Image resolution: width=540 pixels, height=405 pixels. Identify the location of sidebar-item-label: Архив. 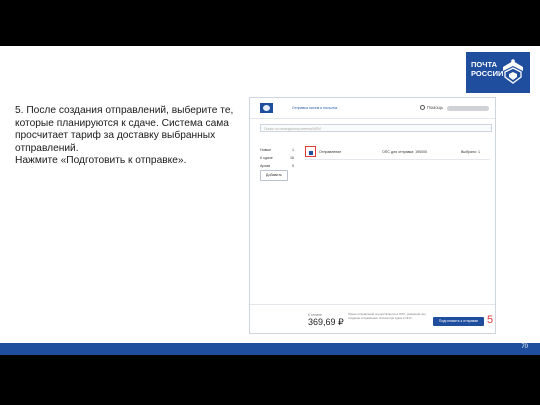
(265, 166).